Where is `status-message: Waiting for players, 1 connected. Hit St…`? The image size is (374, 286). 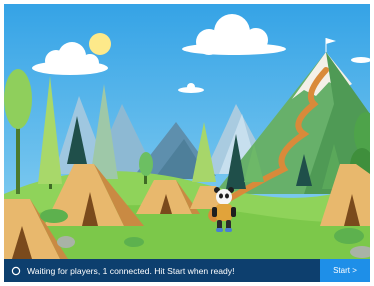
status-message: Waiting for players, 1 connected. Hit St… is located at coordinates (131, 270).